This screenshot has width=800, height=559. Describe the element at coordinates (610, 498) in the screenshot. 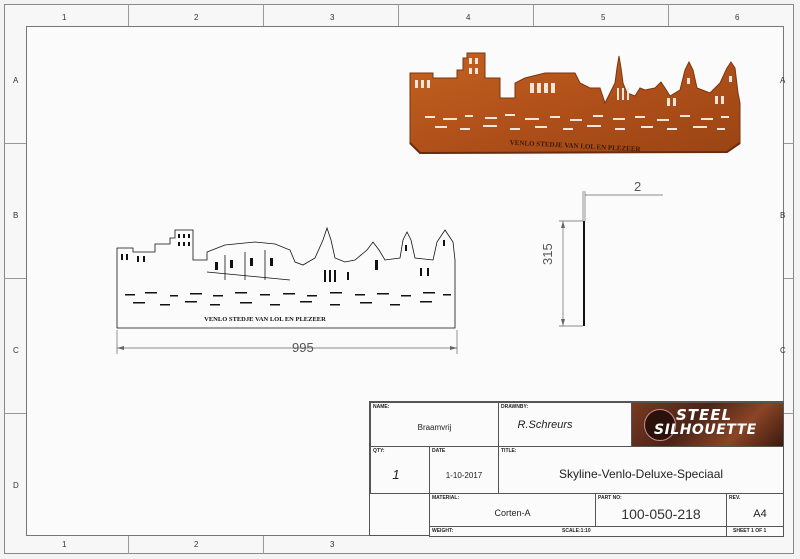

I see `part-number-label: PART NO:` at that location.